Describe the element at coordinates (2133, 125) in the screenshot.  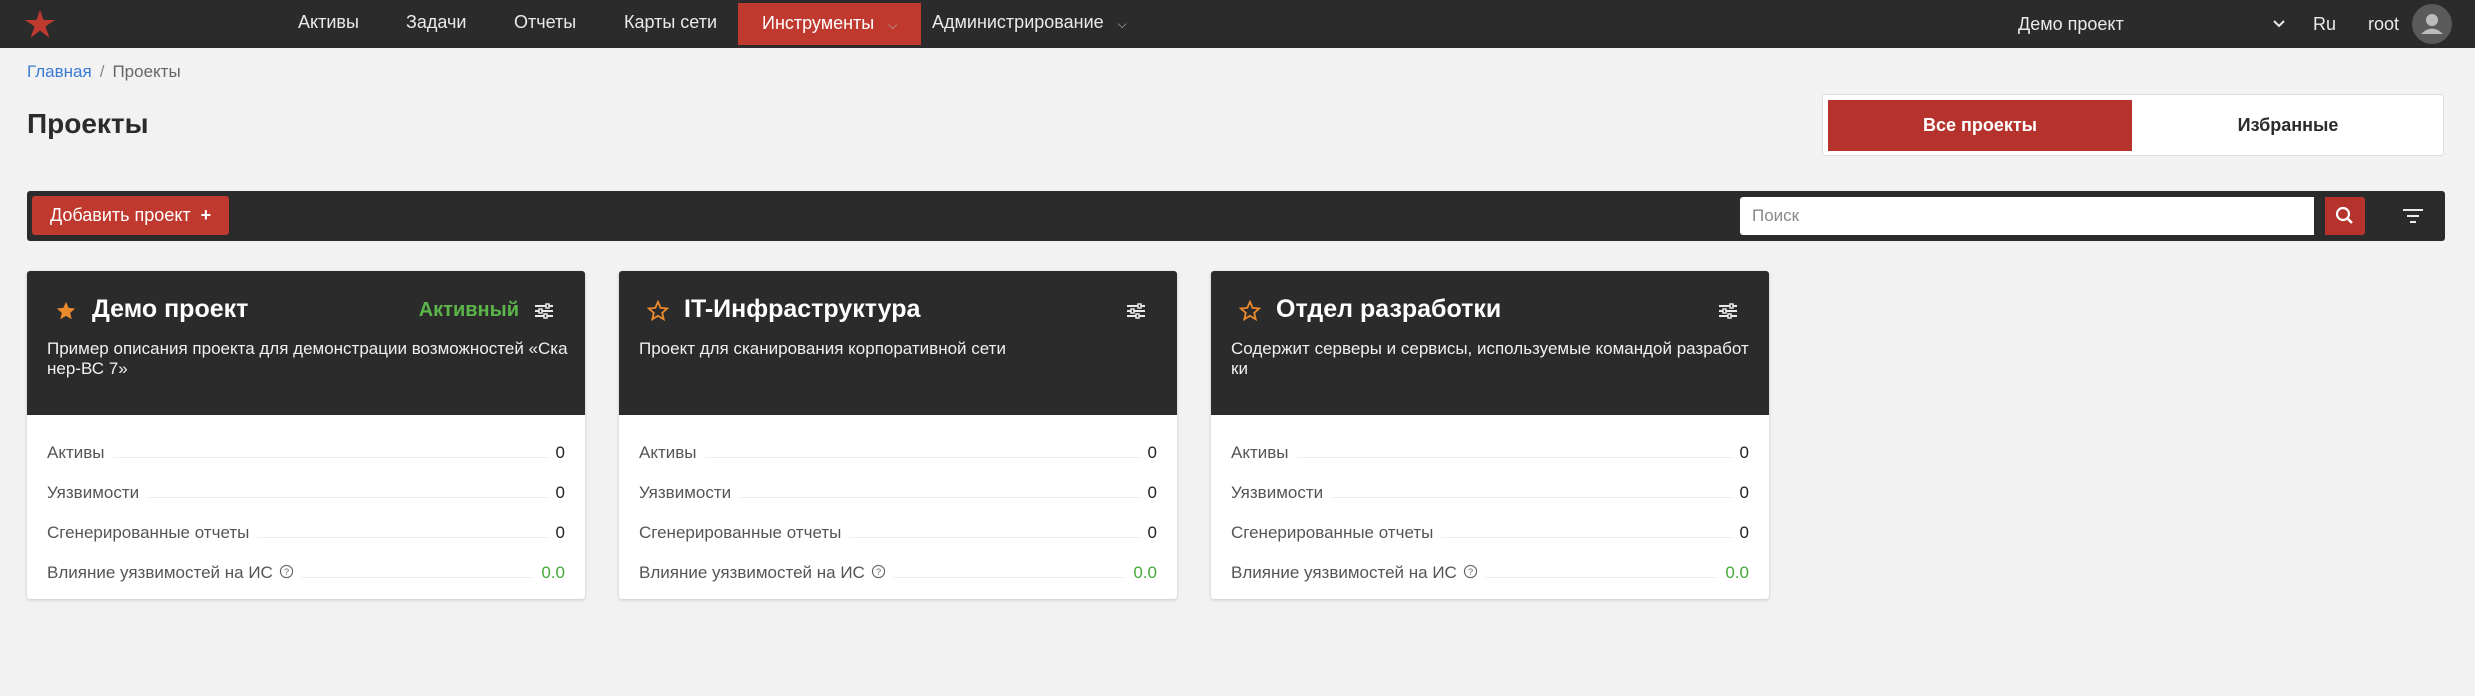
I see `project-filter-tabs: Все проекты Избранные` at that location.